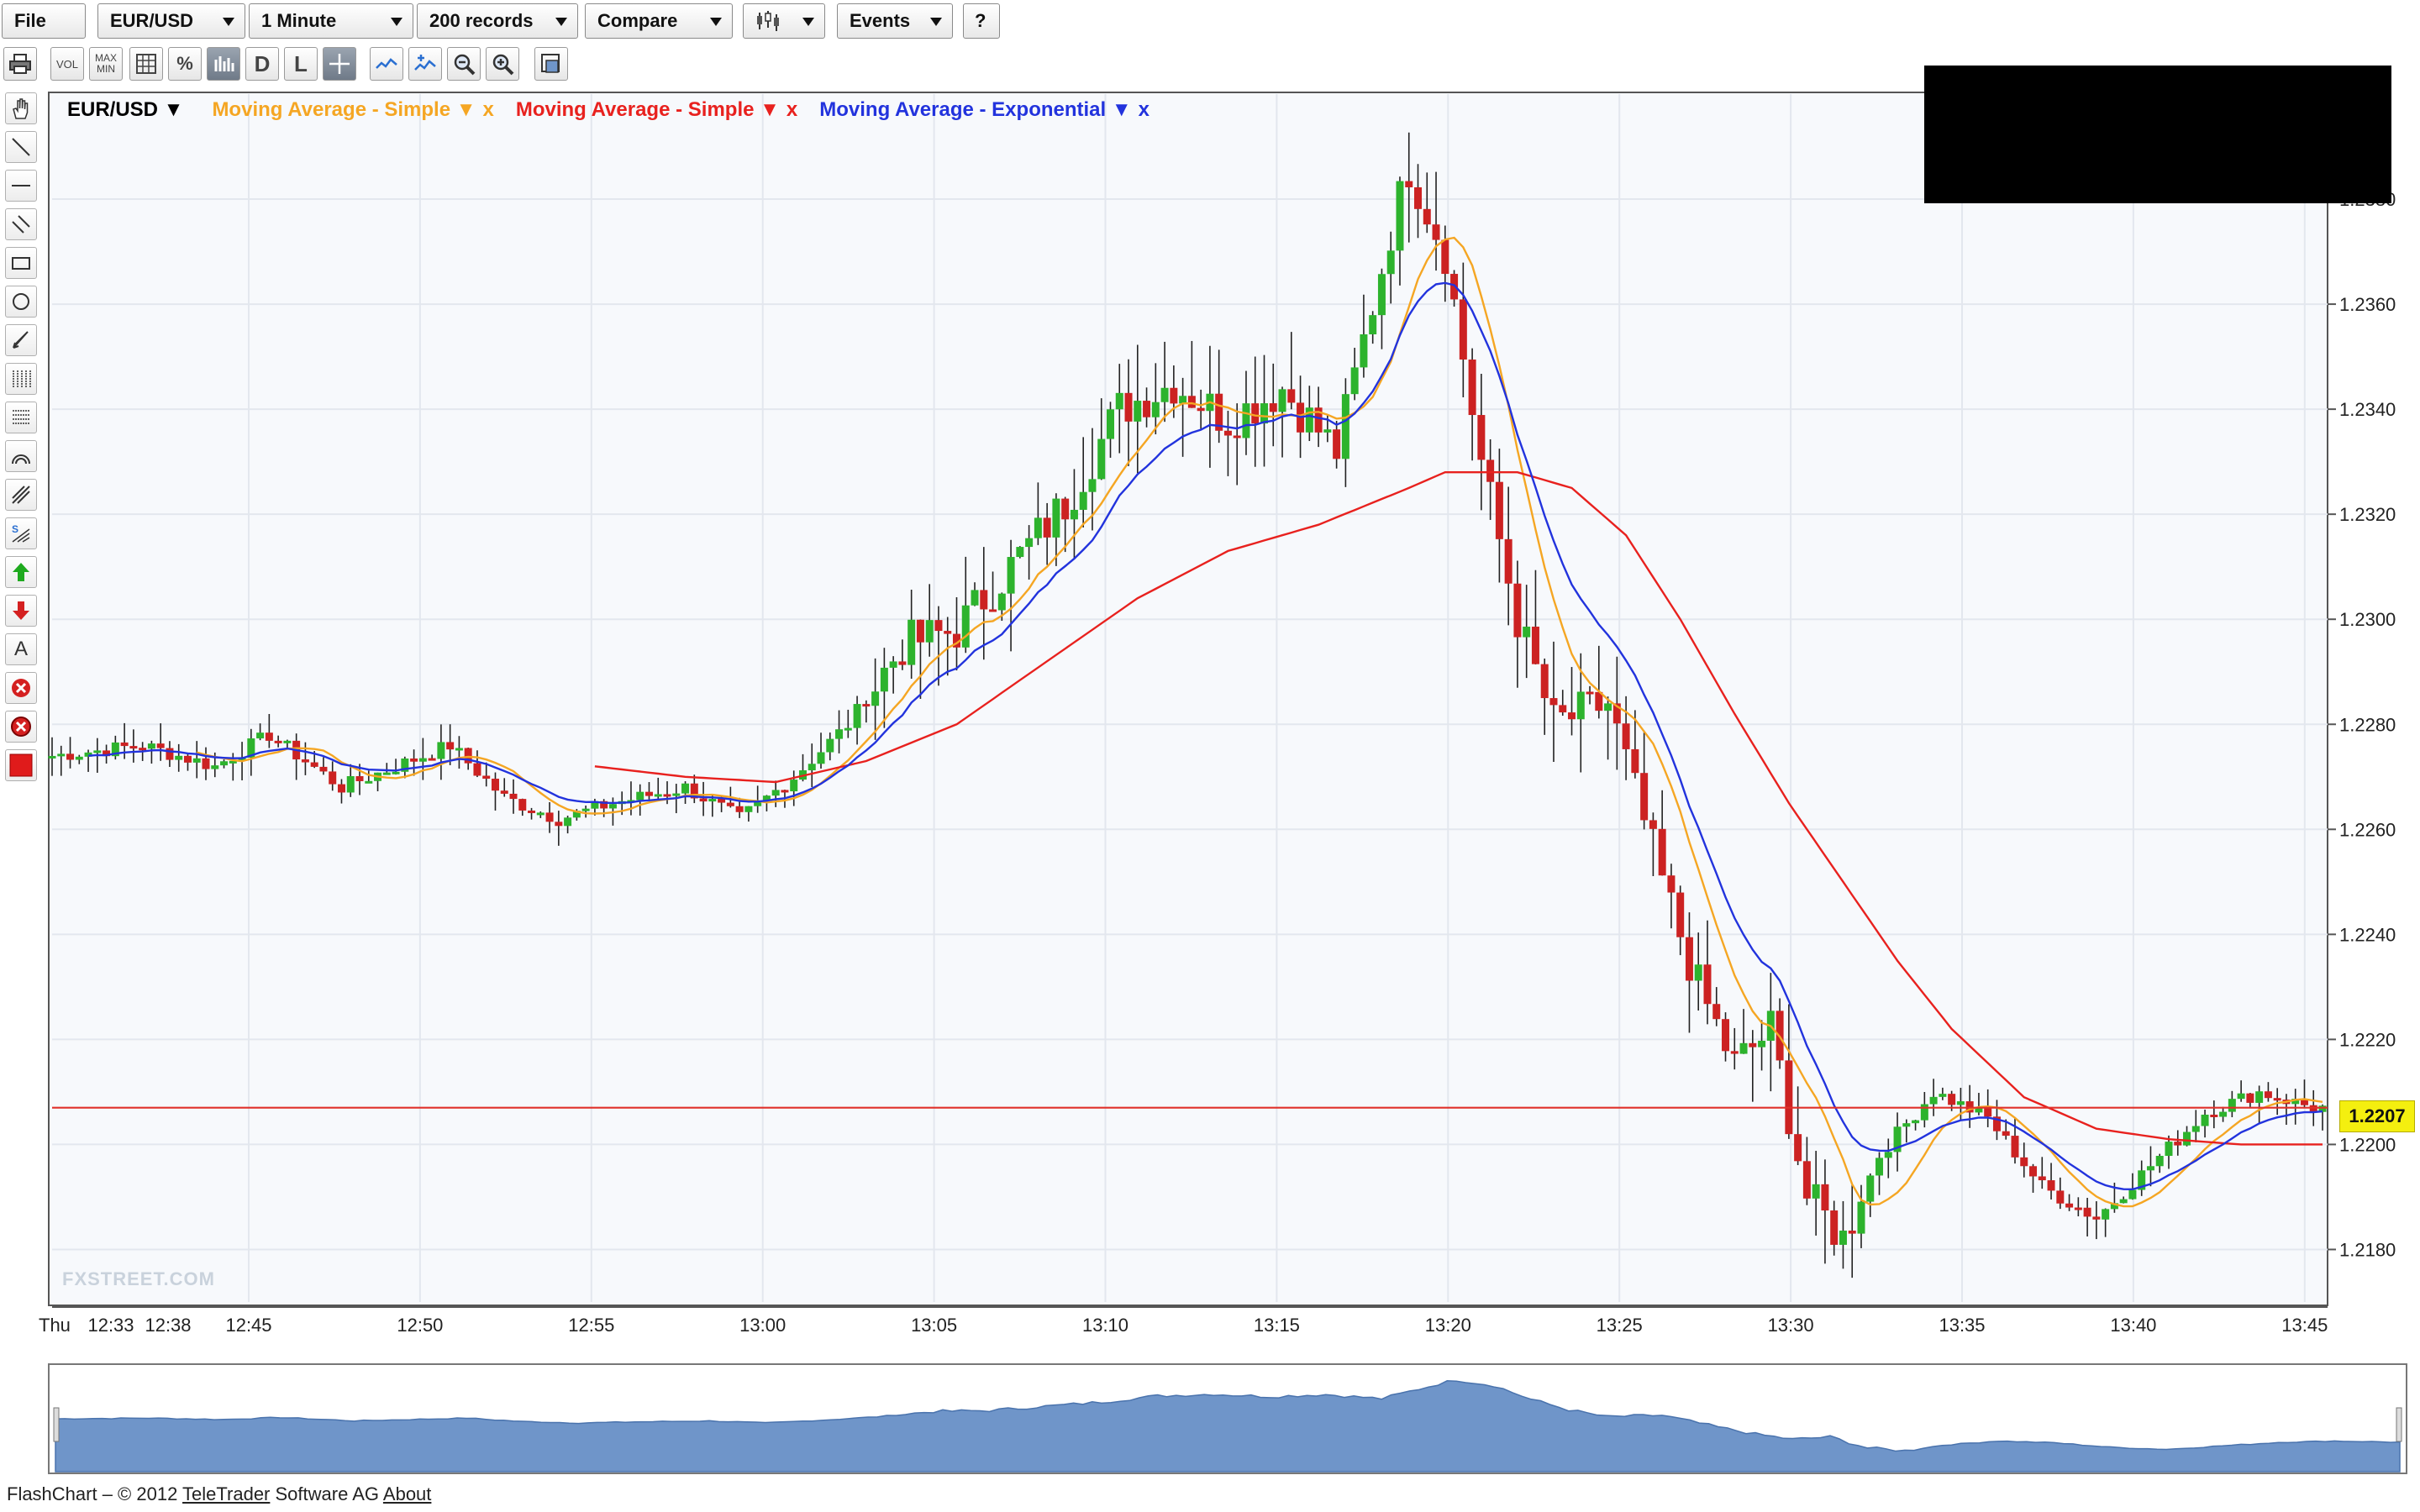 This screenshot has width=2420, height=1512. What do you see at coordinates (20, 64) in the screenshot?
I see `print-button` at bounding box center [20, 64].